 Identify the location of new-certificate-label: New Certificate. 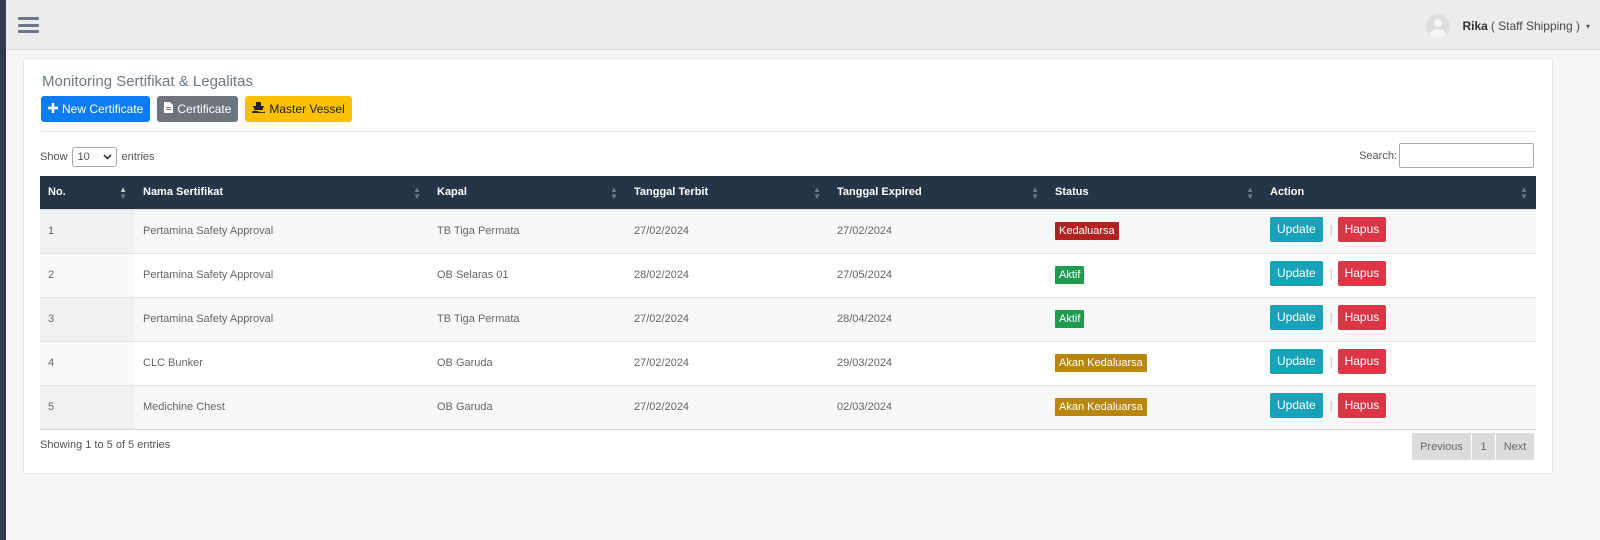
(103, 109).